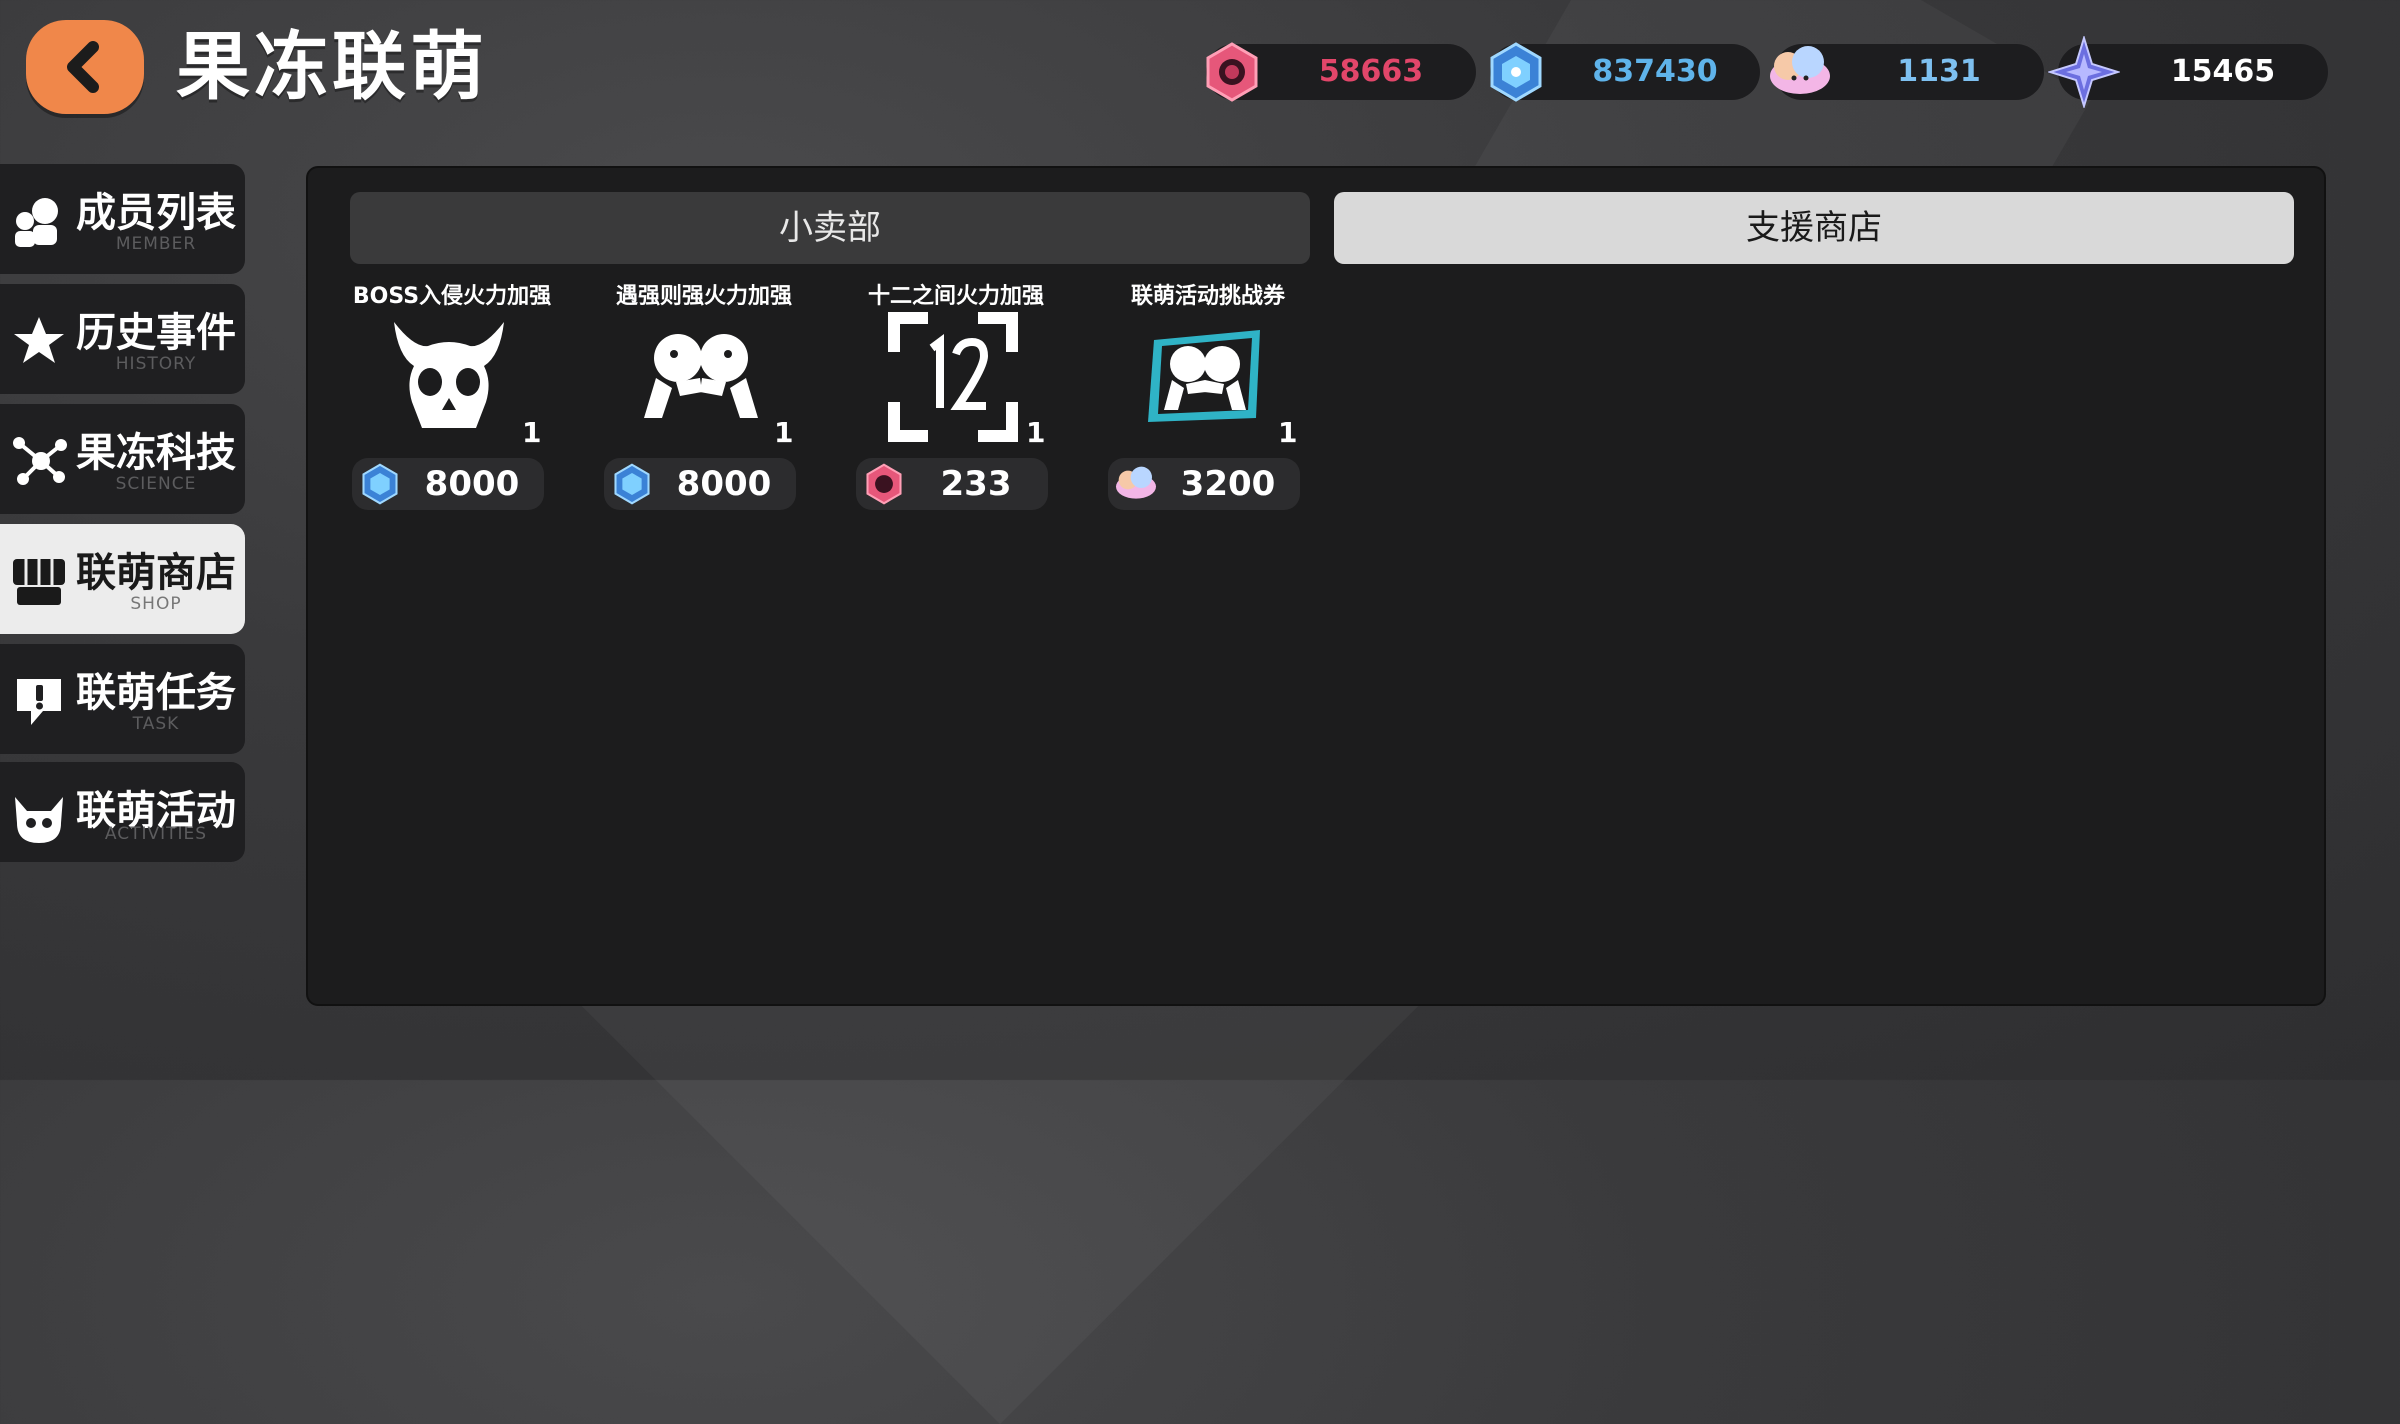 The height and width of the screenshot is (1424, 2400). I want to click on sidebar-item-label: 果冻科技, so click(156, 453).